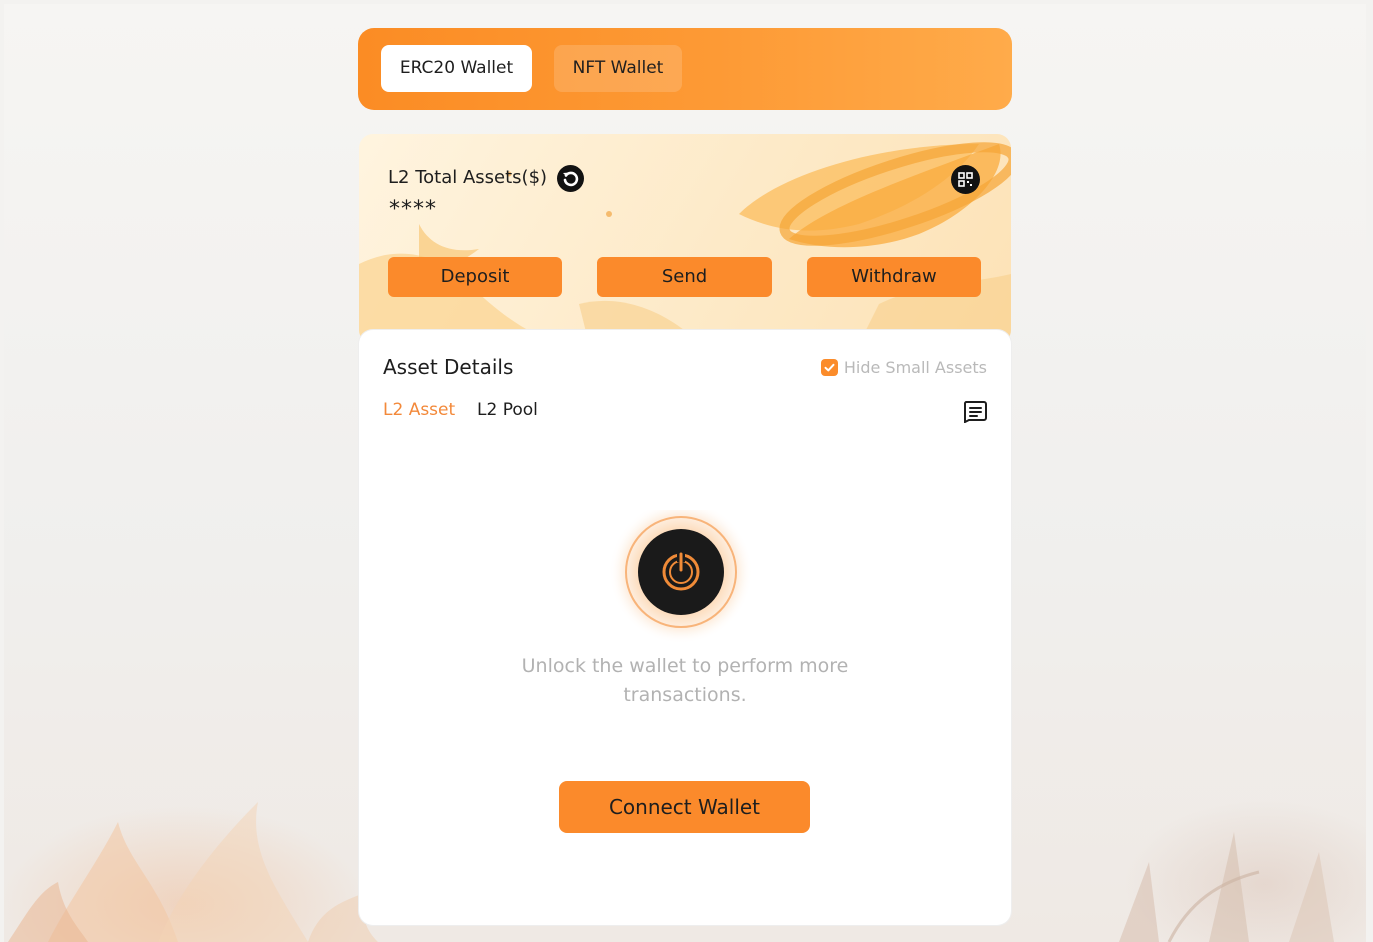  What do you see at coordinates (685, 243) in the screenshot?
I see `card-background-art` at bounding box center [685, 243].